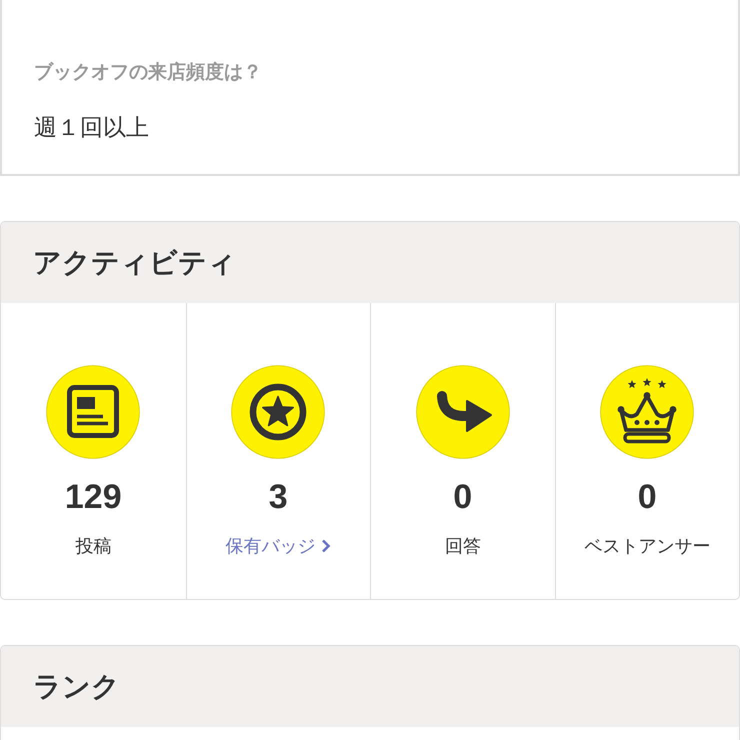  What do you see at coordinates (647, 412) in the screenshot?
I see `crown-icon` at bounding box center [647, 412].